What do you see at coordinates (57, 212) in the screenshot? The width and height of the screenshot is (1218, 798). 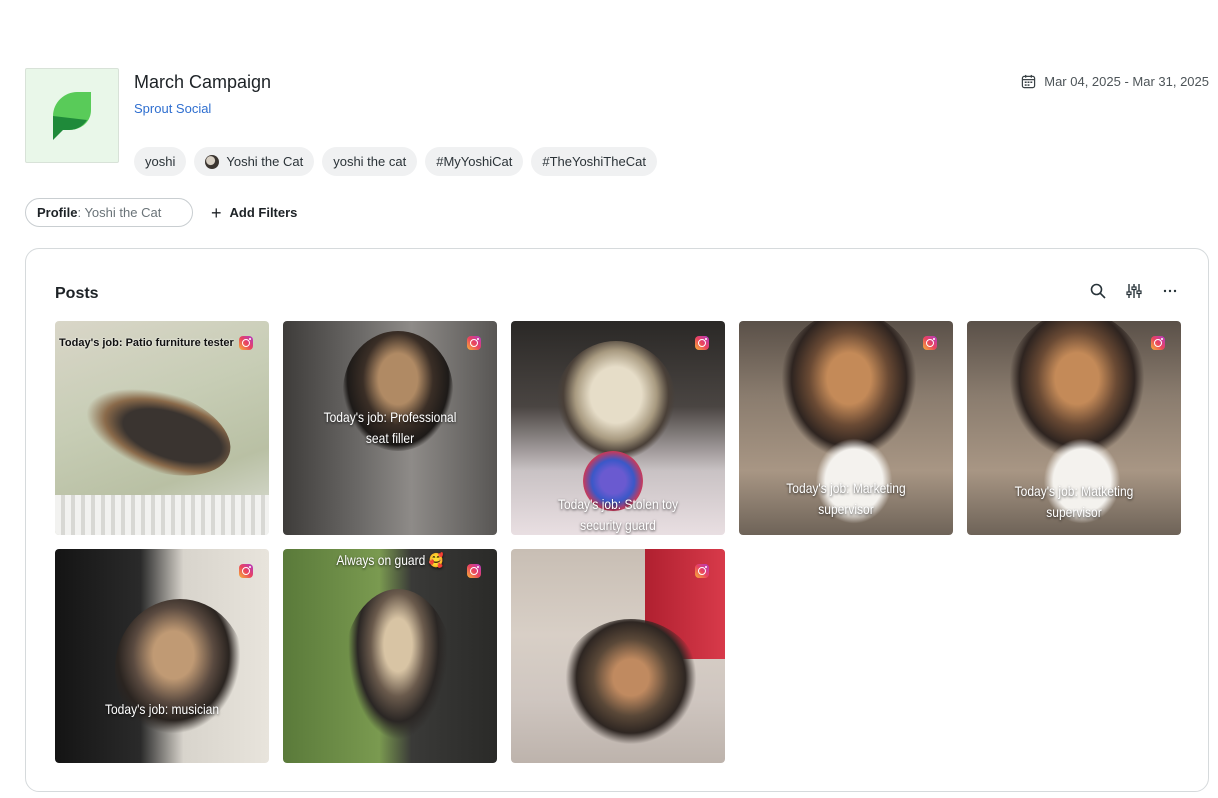 I see `filter-key: Profile` at bounding box center [57, 212].